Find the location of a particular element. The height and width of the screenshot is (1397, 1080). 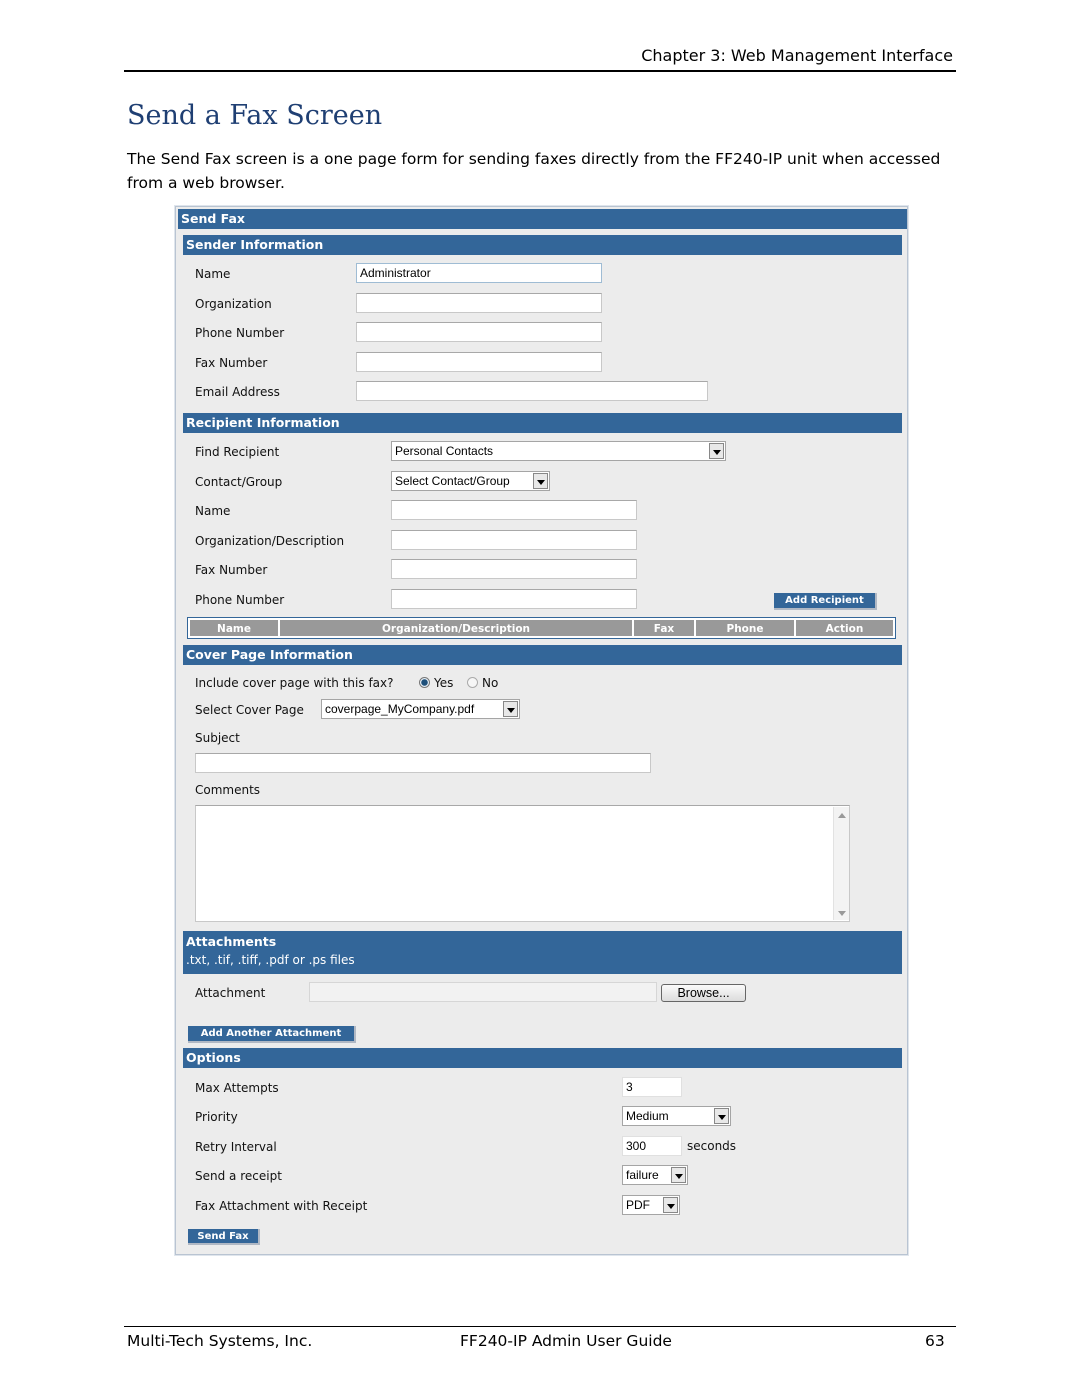

footer-page-number: 63 is located at coordinates (935, 1341).